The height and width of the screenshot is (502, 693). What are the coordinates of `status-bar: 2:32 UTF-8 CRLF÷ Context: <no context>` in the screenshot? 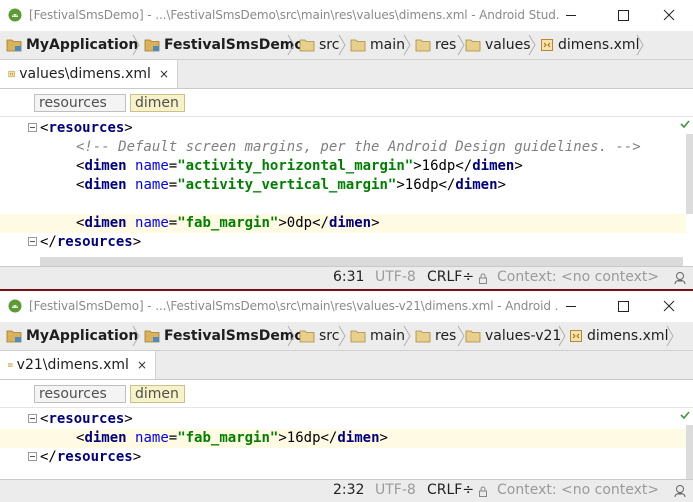 It's located at (346, 490).